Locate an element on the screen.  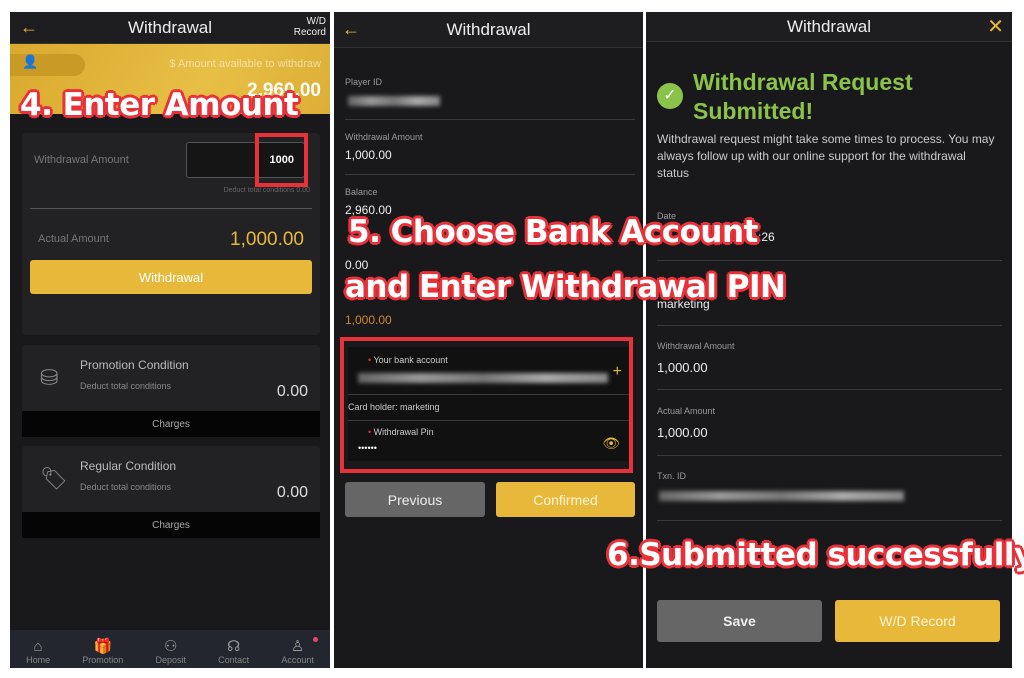
condition-title: Regular Condition is located at coordinates (128, 466).